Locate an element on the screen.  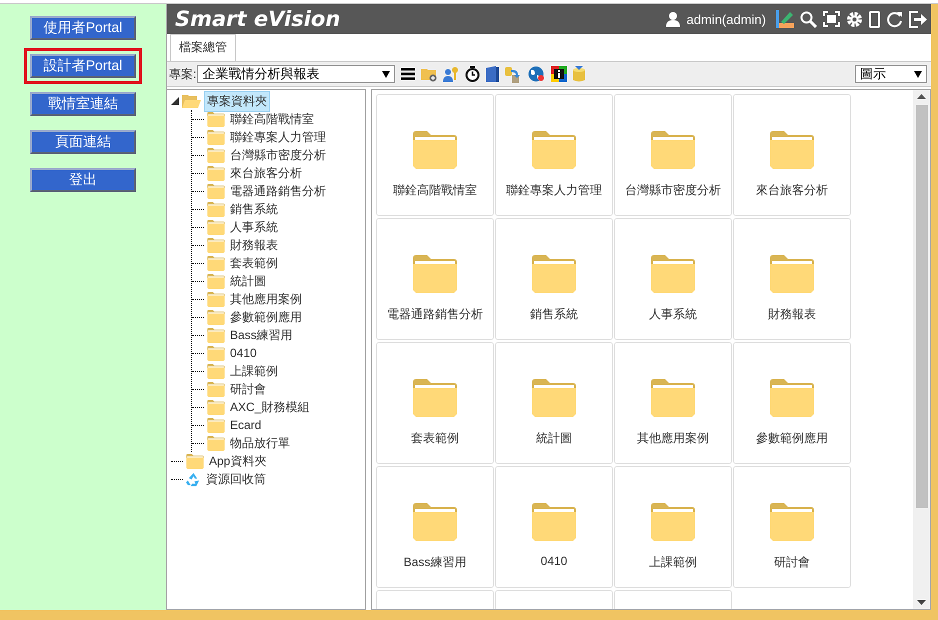
info-icon is located at coordinates (559, 74).